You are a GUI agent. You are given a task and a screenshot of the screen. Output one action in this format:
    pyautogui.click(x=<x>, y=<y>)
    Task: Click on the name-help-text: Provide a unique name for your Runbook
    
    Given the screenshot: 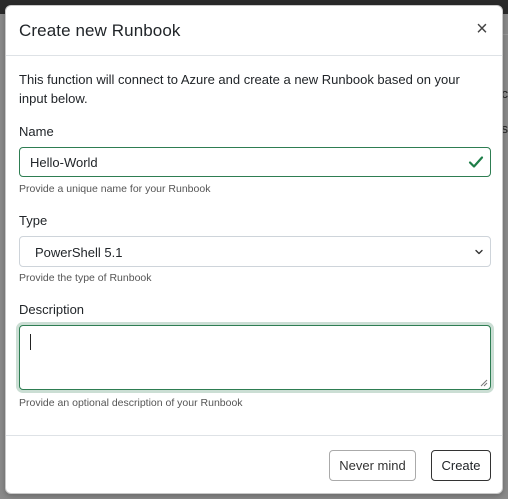 What is the action you would take?
    pyautogui.click(x=115, y=189)
    